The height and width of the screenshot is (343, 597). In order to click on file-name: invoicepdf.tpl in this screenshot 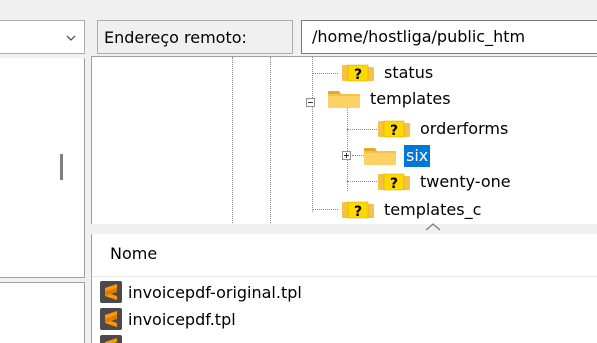, I will do `click(182, 319)`.